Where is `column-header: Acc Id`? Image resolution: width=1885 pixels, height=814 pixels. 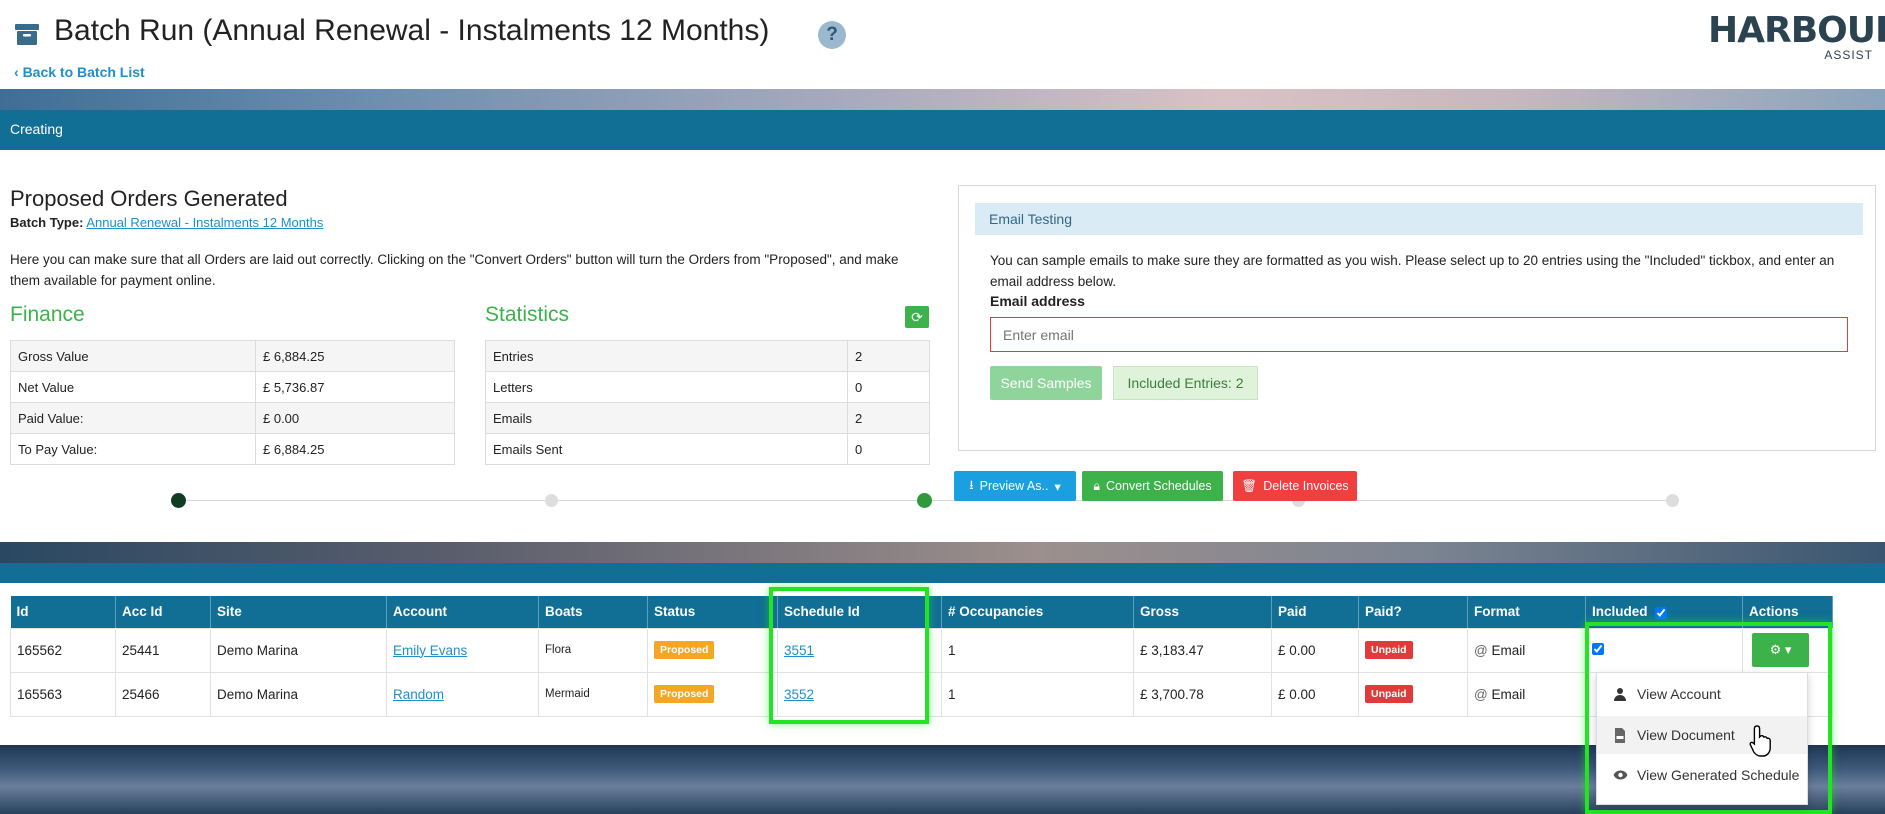
column-header: Acc Id is located at coordinates (163, 612).